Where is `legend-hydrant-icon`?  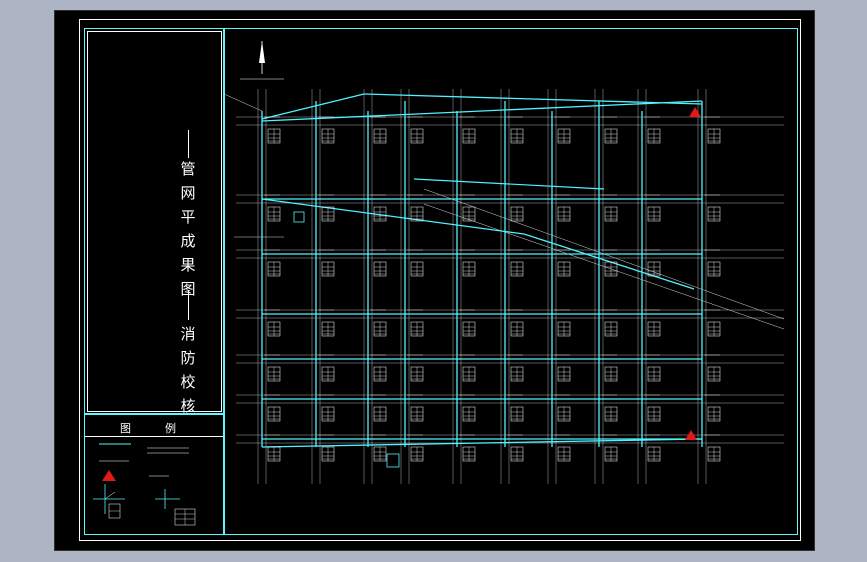
legend-hydrant-icon is located at coordinates (109, 475).